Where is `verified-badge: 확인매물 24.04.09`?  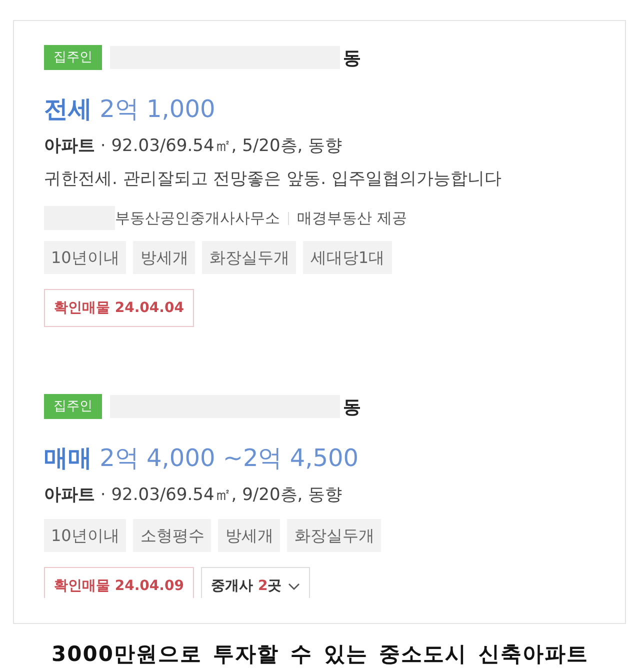
verified-badge: 확인매물 24.04.09 is located at coordinates (119, 582).